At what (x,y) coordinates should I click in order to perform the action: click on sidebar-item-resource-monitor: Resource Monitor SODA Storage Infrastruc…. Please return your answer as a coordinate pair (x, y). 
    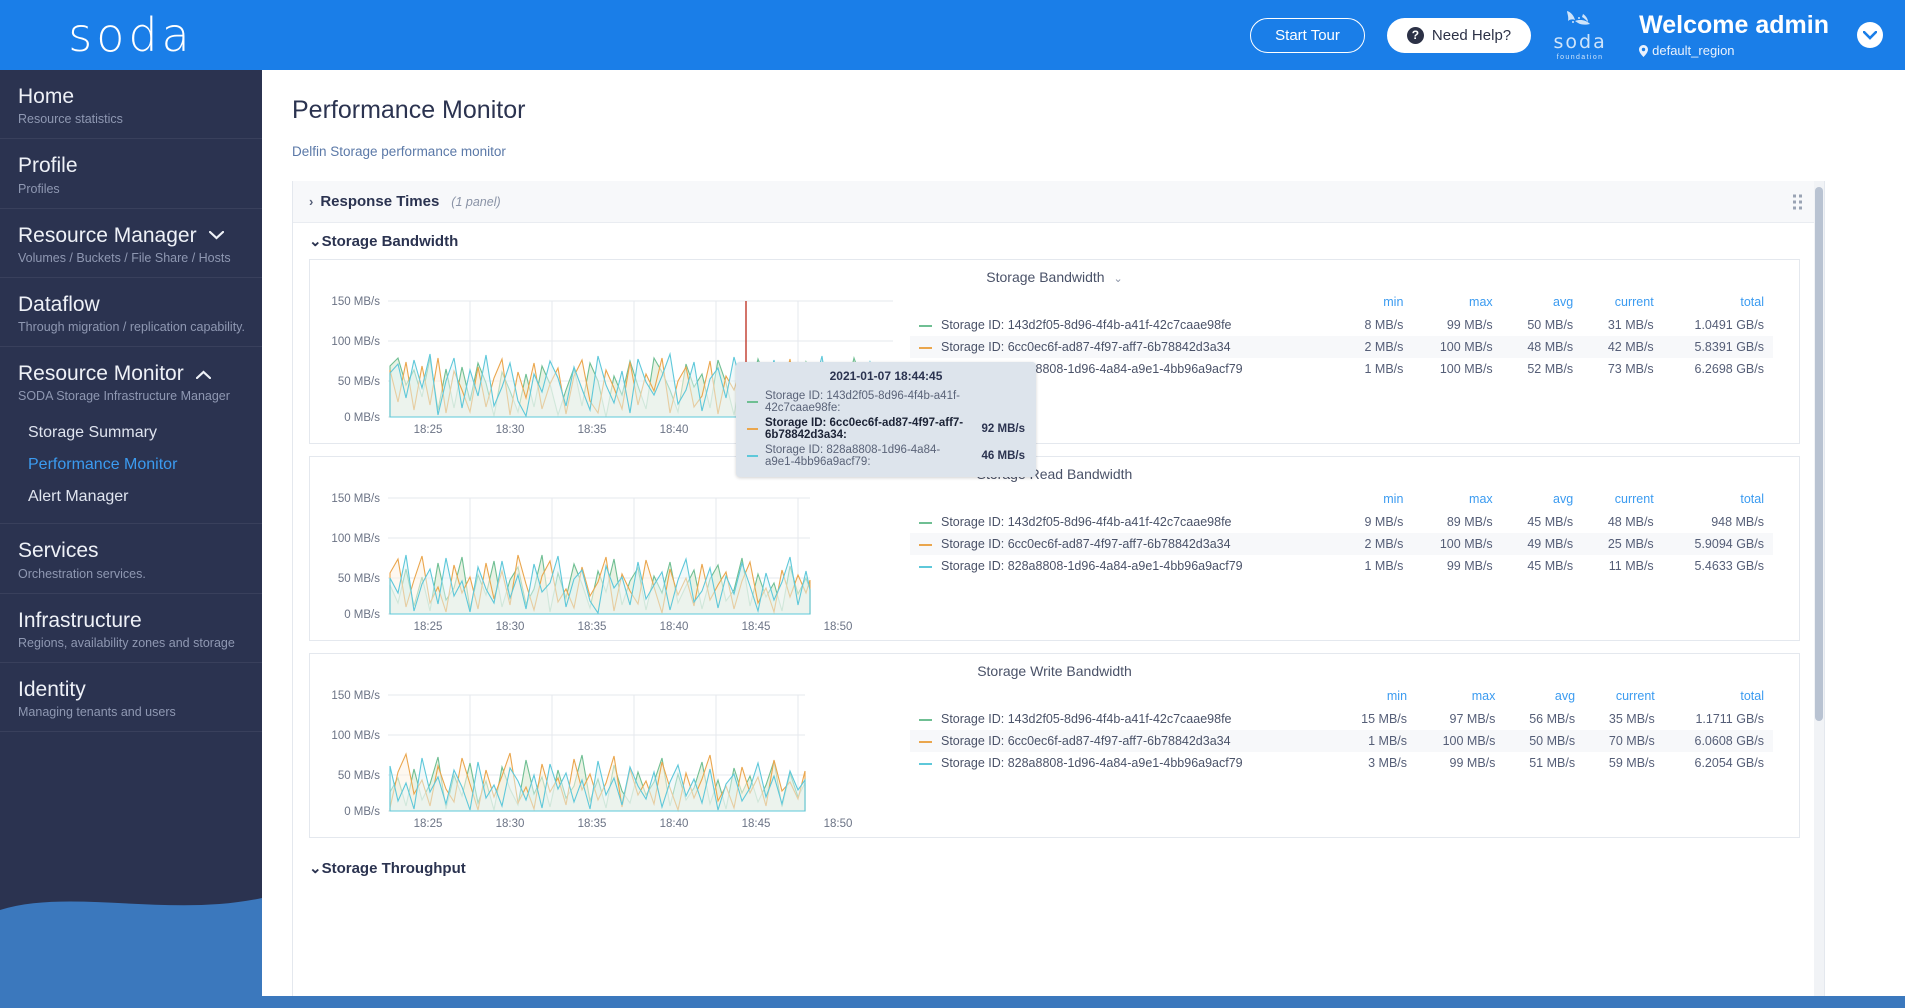
    Looking at the image, I should click on (131, 381).